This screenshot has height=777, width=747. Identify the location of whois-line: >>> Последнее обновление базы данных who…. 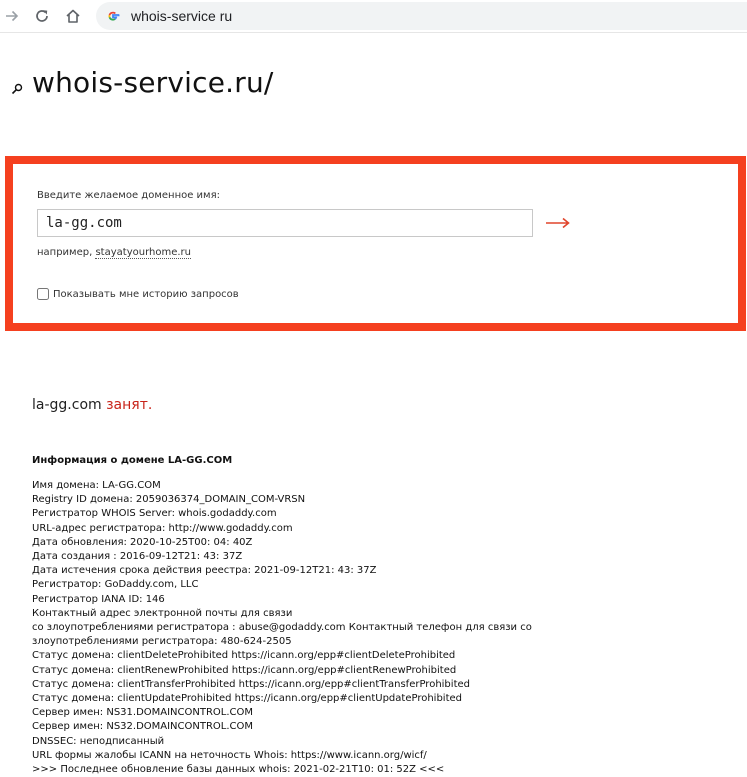
(238, 770).